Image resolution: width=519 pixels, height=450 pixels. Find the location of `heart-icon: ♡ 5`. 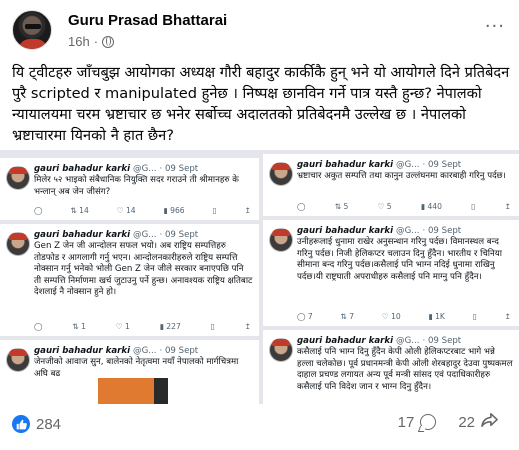

heart-icon: ♡ 5 is located at coordinates (384, 206).